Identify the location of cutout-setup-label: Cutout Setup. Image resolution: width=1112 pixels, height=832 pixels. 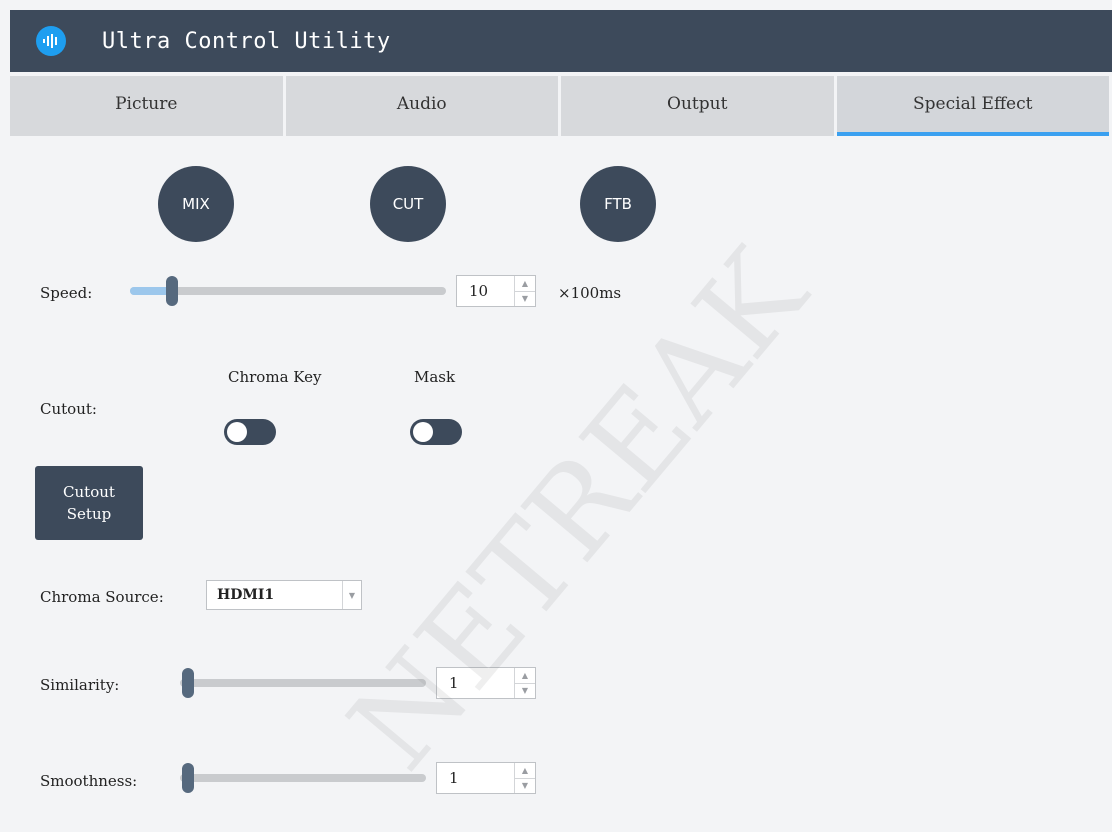
(89, 503).